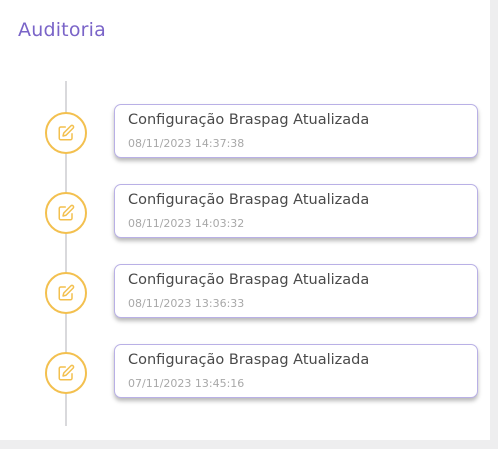 Image resolution: width=498 pixels, height=449 pixels. Describe the element at coordinates (186, 143) in the screenshot. I see `audit-timestamp: 08/11/2023 14:37:38` at that location.